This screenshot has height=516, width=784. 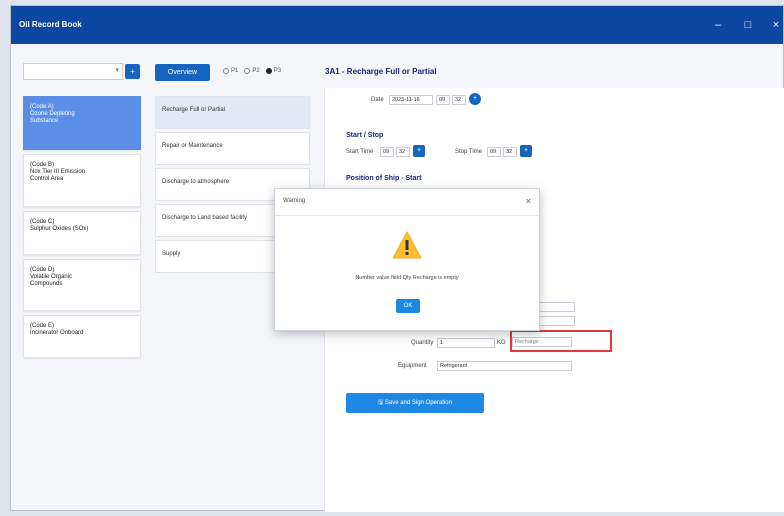 I want to click on position-title: Position of Ship - Start, so click(x=384, y=178).